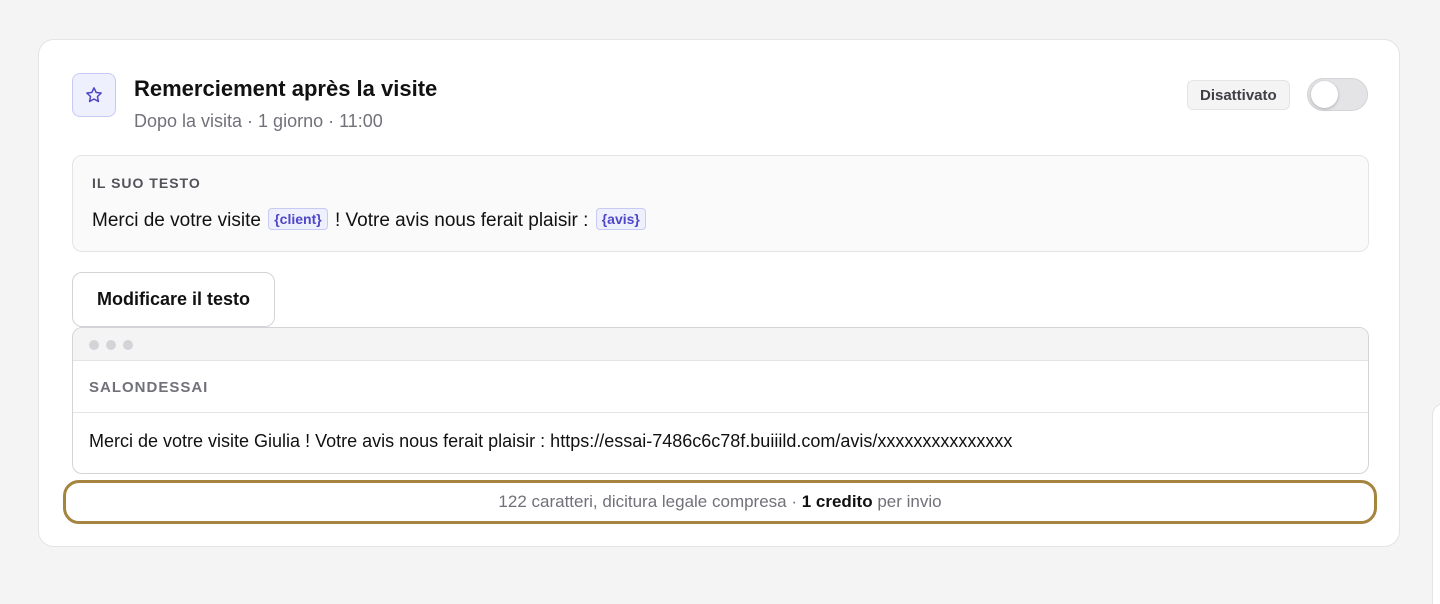  I want to click on side-panel-edge, so click(1436, 503).